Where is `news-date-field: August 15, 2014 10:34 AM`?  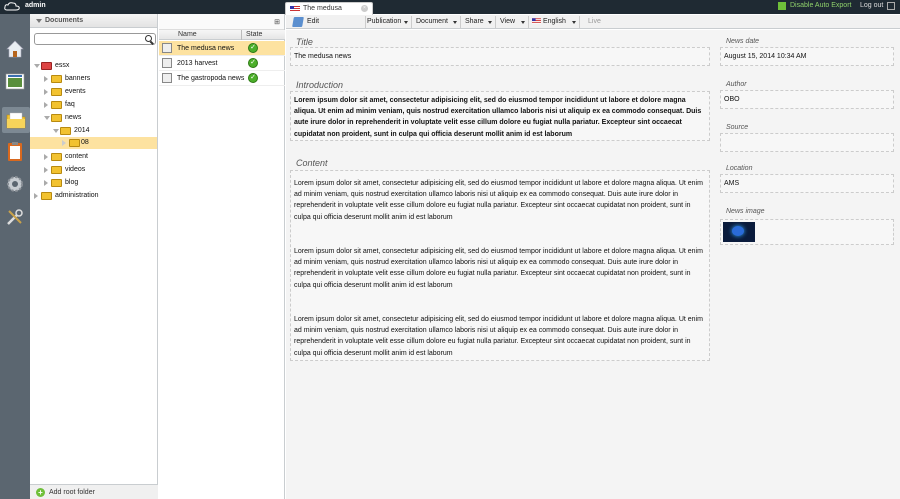 news-date-field: August 15, 2014 10:34 AM is located at coordinates (807, 56).